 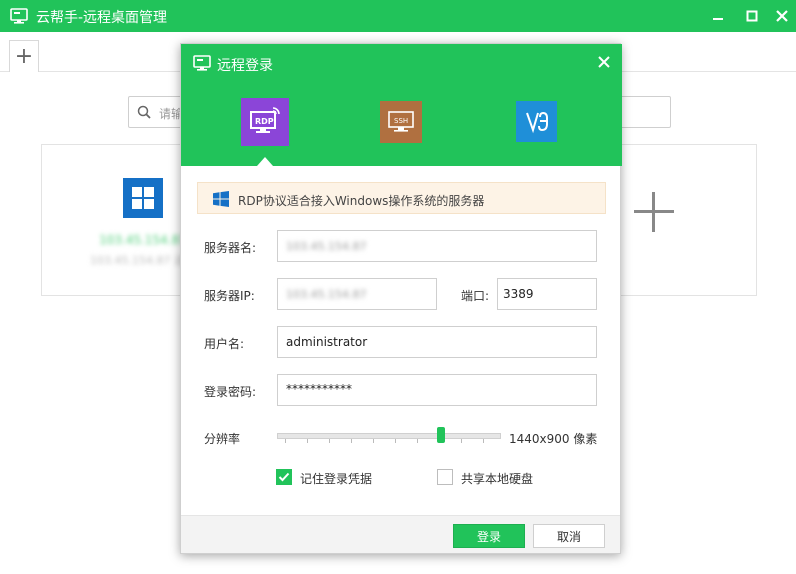 What do you see at coordinates (102, 18) in the screenshot?
I see `window-title: 云帮手-远程桌面管理` at bounding box center [102, 18].